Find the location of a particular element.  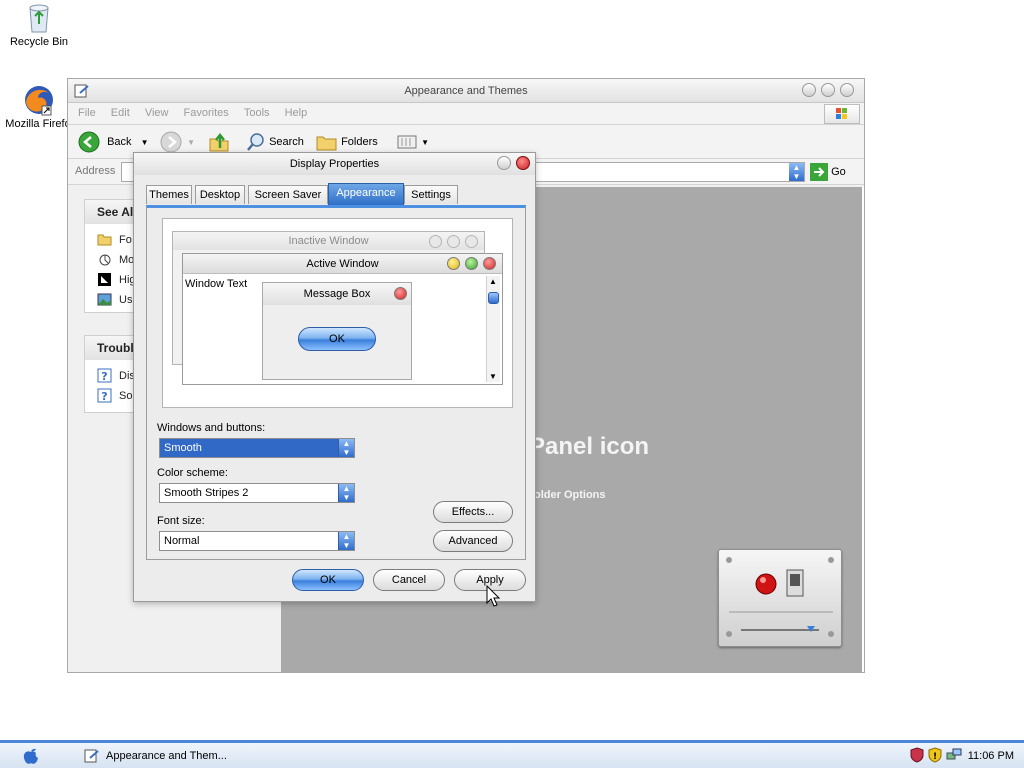

inactive-maximize-icon is located at coordinates (453, 241).